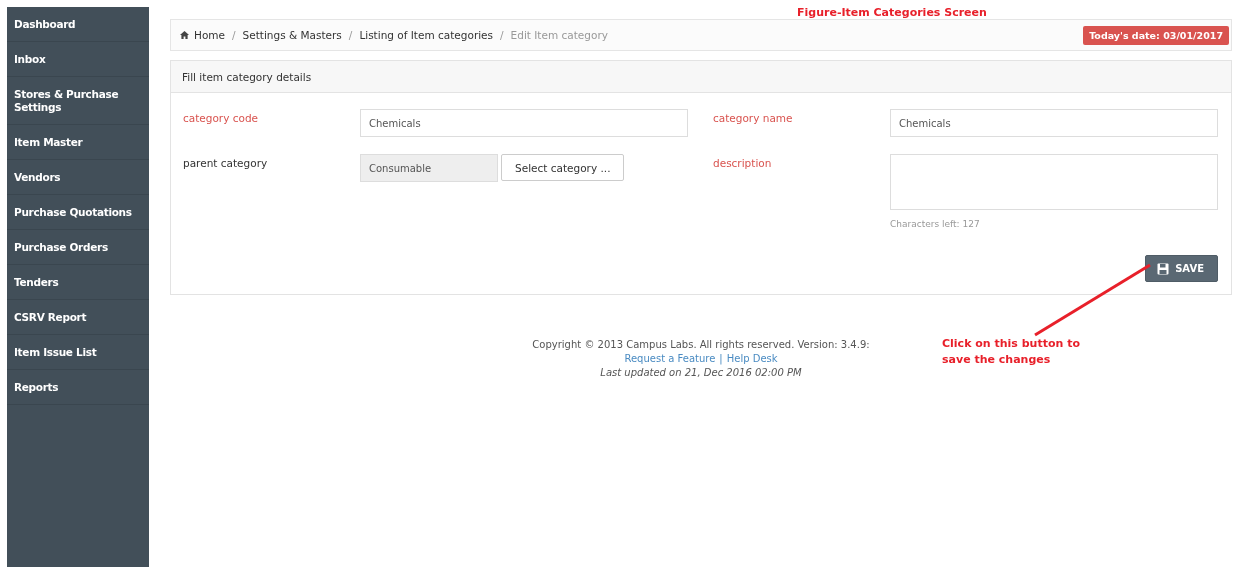 The image size is (1248, 571). I want to click on home-icon, so click(184, 35).